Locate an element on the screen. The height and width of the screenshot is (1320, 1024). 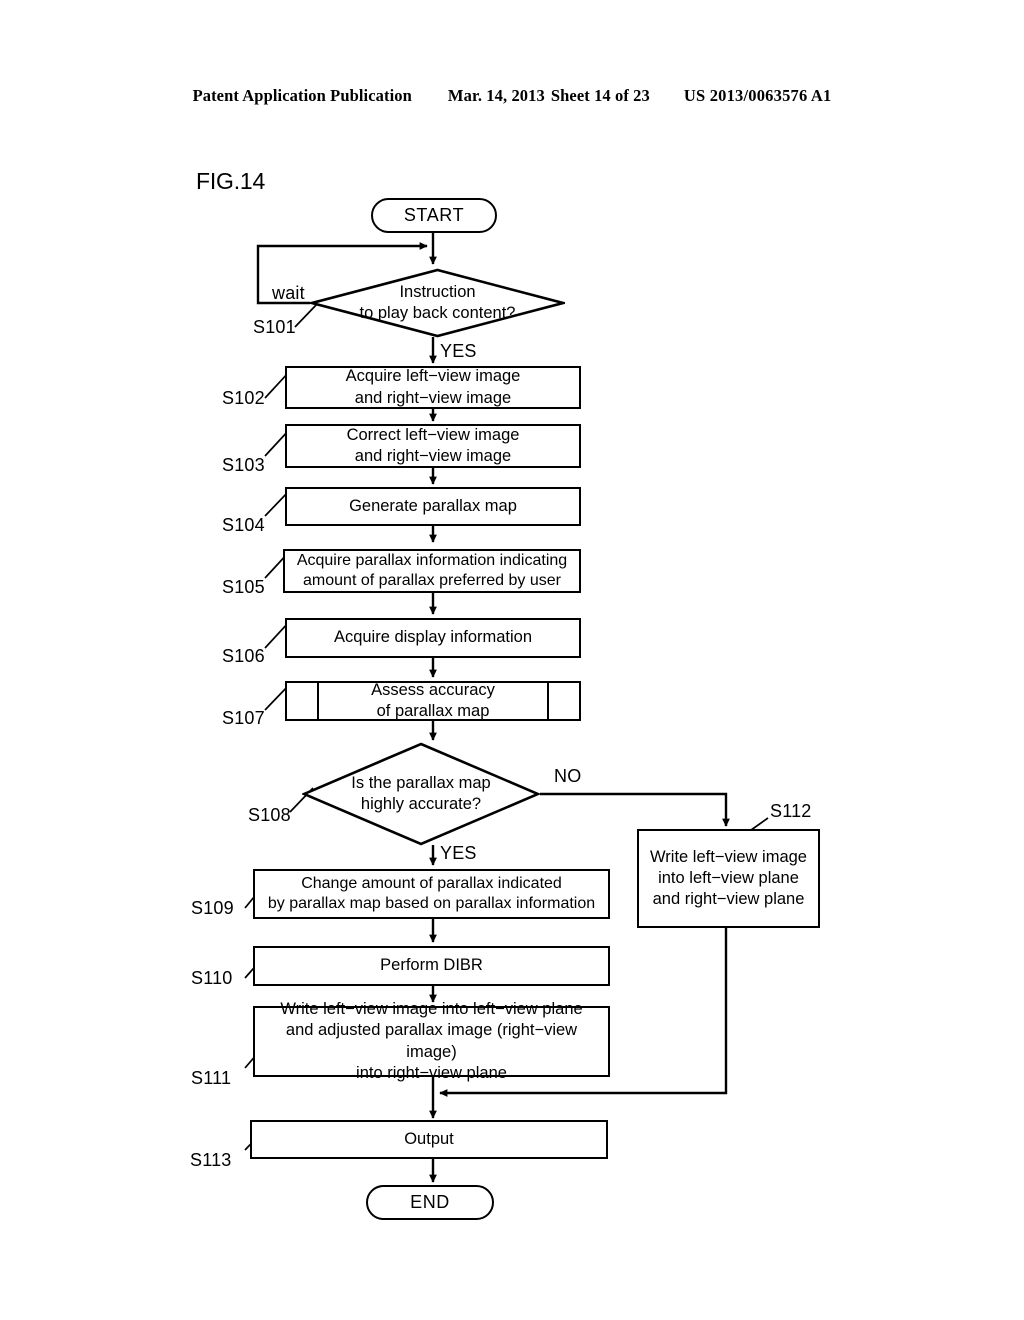
step-tag-s113: S113 is located at coordinates (211, 1160).